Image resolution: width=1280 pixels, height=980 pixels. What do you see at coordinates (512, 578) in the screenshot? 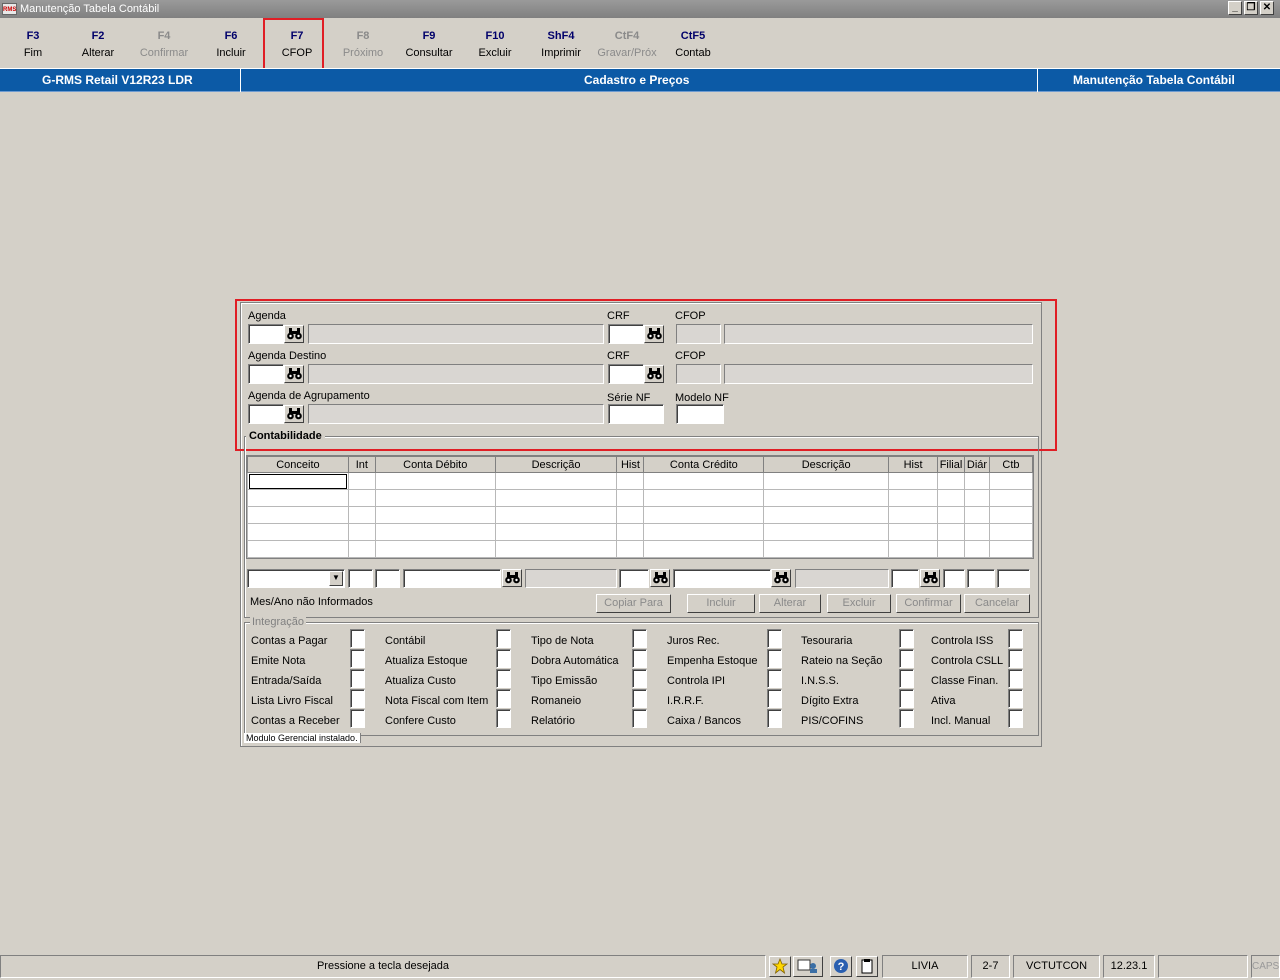
I see `conta-debito-search-button` at bounding box center [512, 578].